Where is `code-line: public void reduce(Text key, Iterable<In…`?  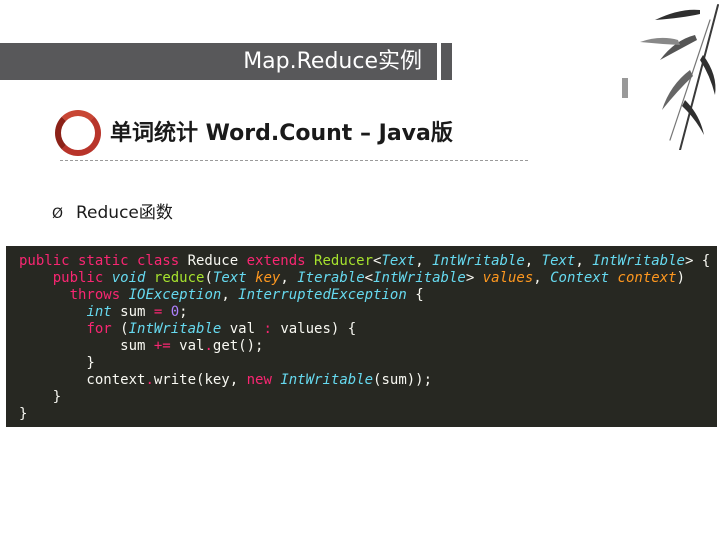
code-line: public void reduce(Text key, Iterable<In… is located at coordinates (368, 278).